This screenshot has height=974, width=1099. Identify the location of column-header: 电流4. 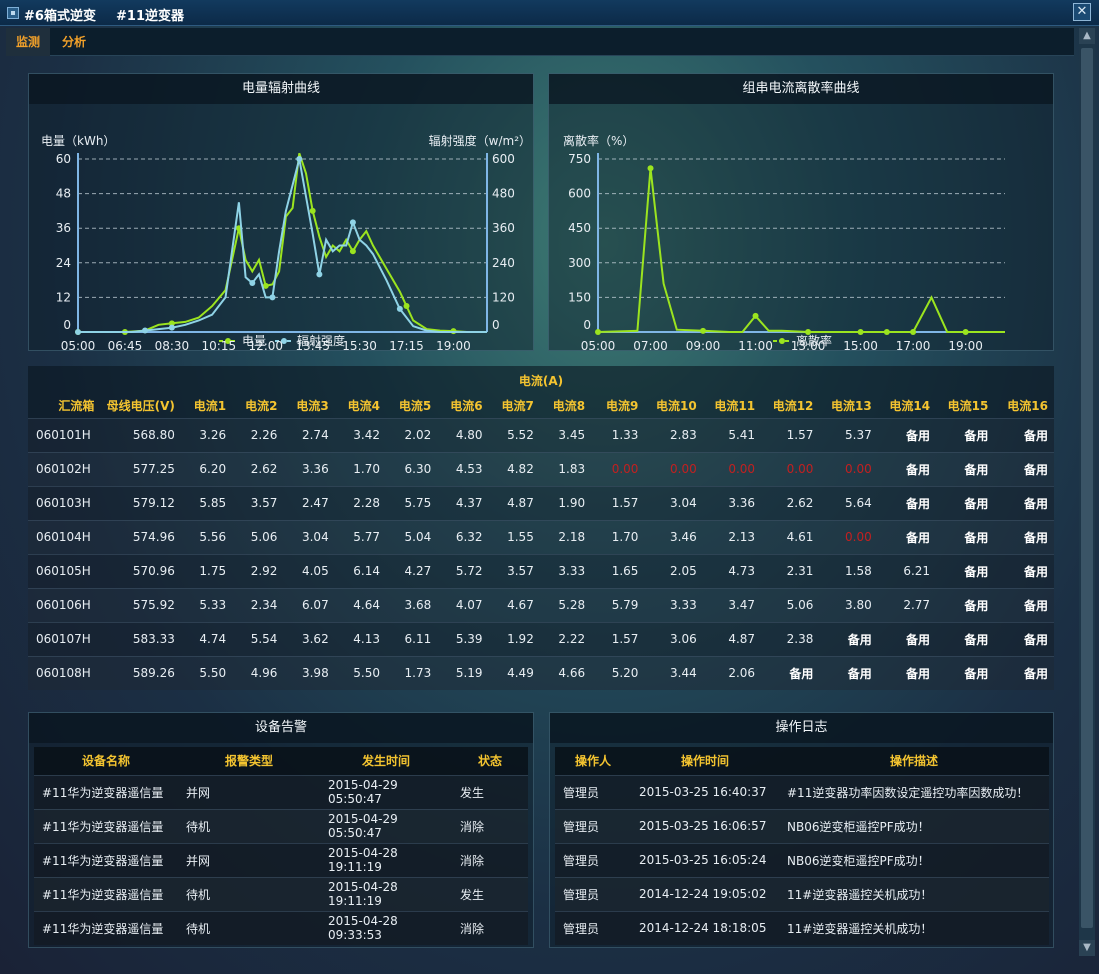
(360, 406).